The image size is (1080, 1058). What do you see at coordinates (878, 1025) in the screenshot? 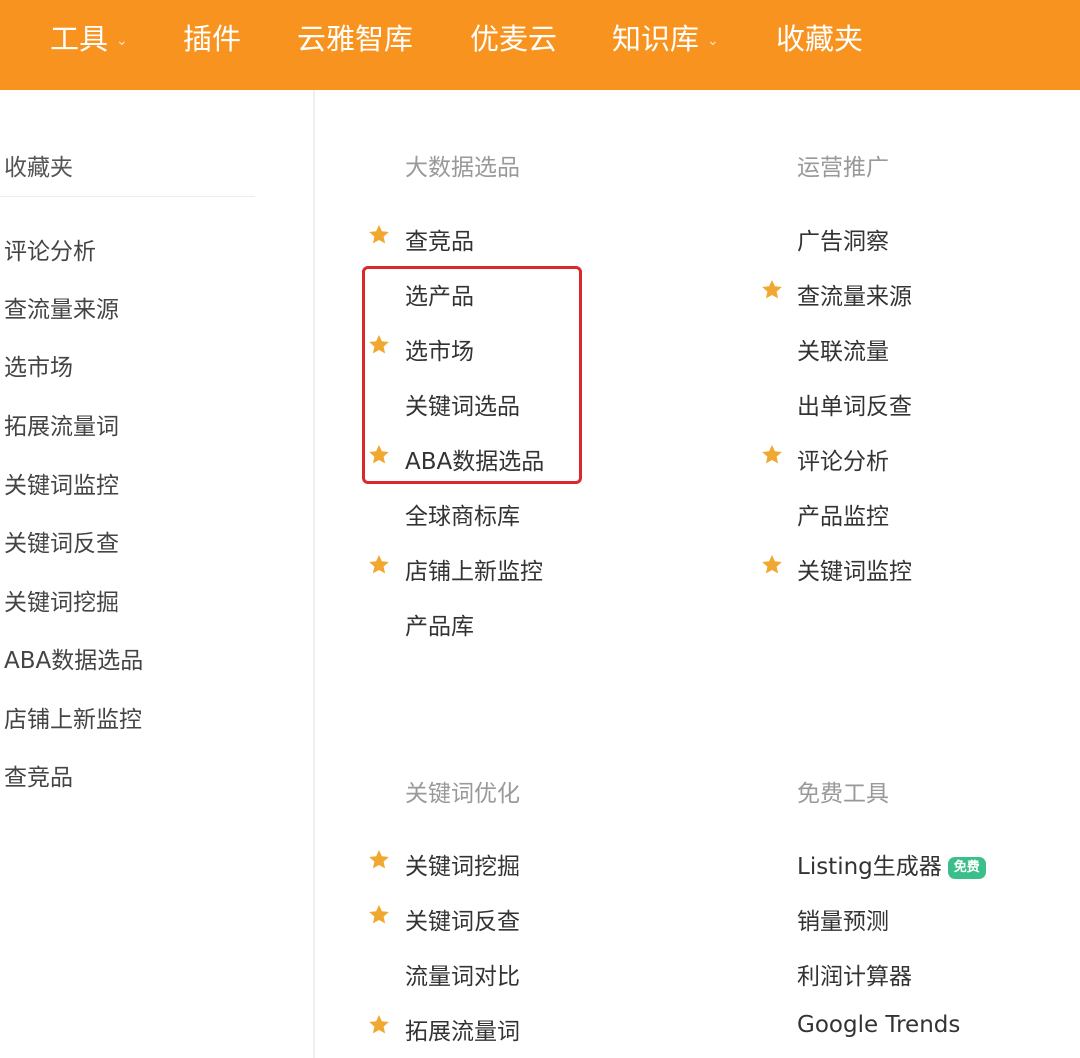
I see `link-google-trends: Google Trends` at bounding box center [878, 1025].